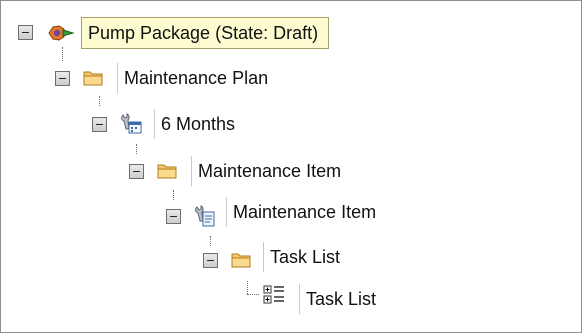  I want to click on tree-node-label: 6 Months, so click(194, 124).